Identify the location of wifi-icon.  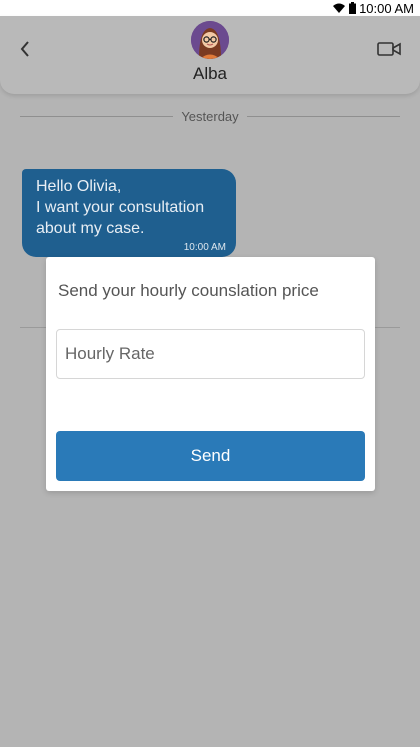
(339, 8).